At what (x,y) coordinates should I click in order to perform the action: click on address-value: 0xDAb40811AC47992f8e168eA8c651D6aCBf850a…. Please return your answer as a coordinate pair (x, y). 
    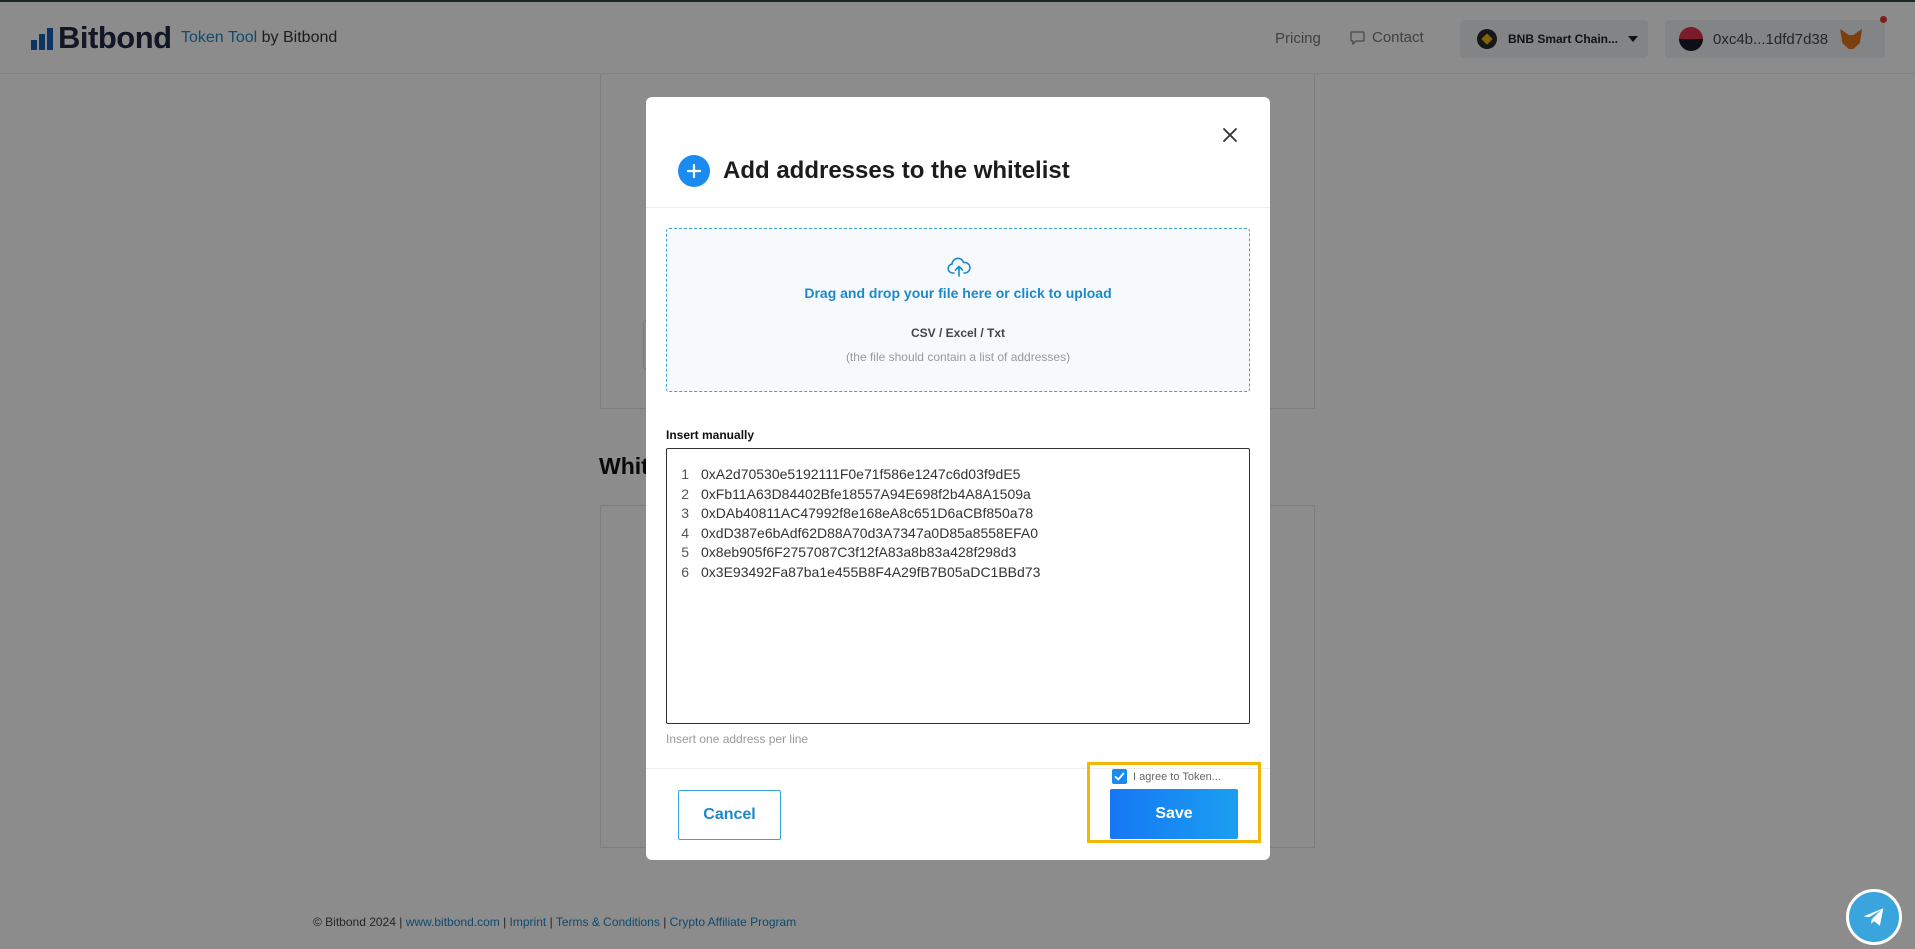
    Looking at the image, I should click on (867, 513).